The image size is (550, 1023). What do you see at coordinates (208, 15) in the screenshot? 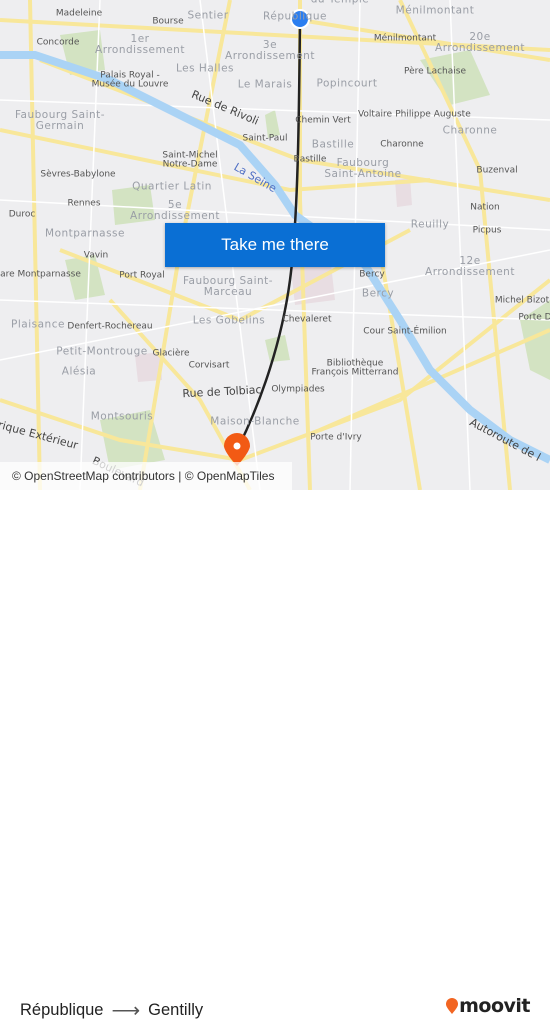
I see `map-label: Sentier` at bounding box center [208, 15].